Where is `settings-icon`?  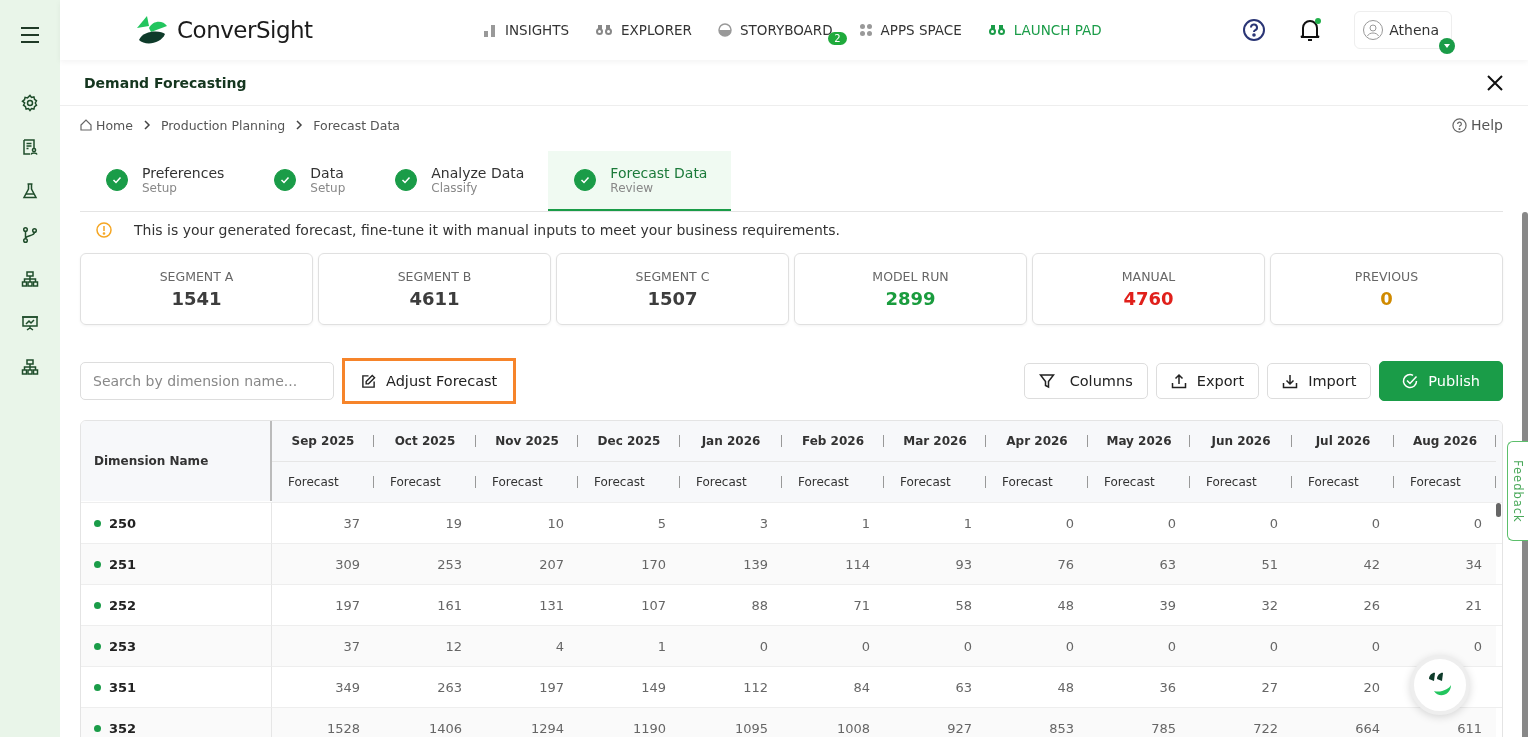
settings-icon is located at coordinates (30, 103).